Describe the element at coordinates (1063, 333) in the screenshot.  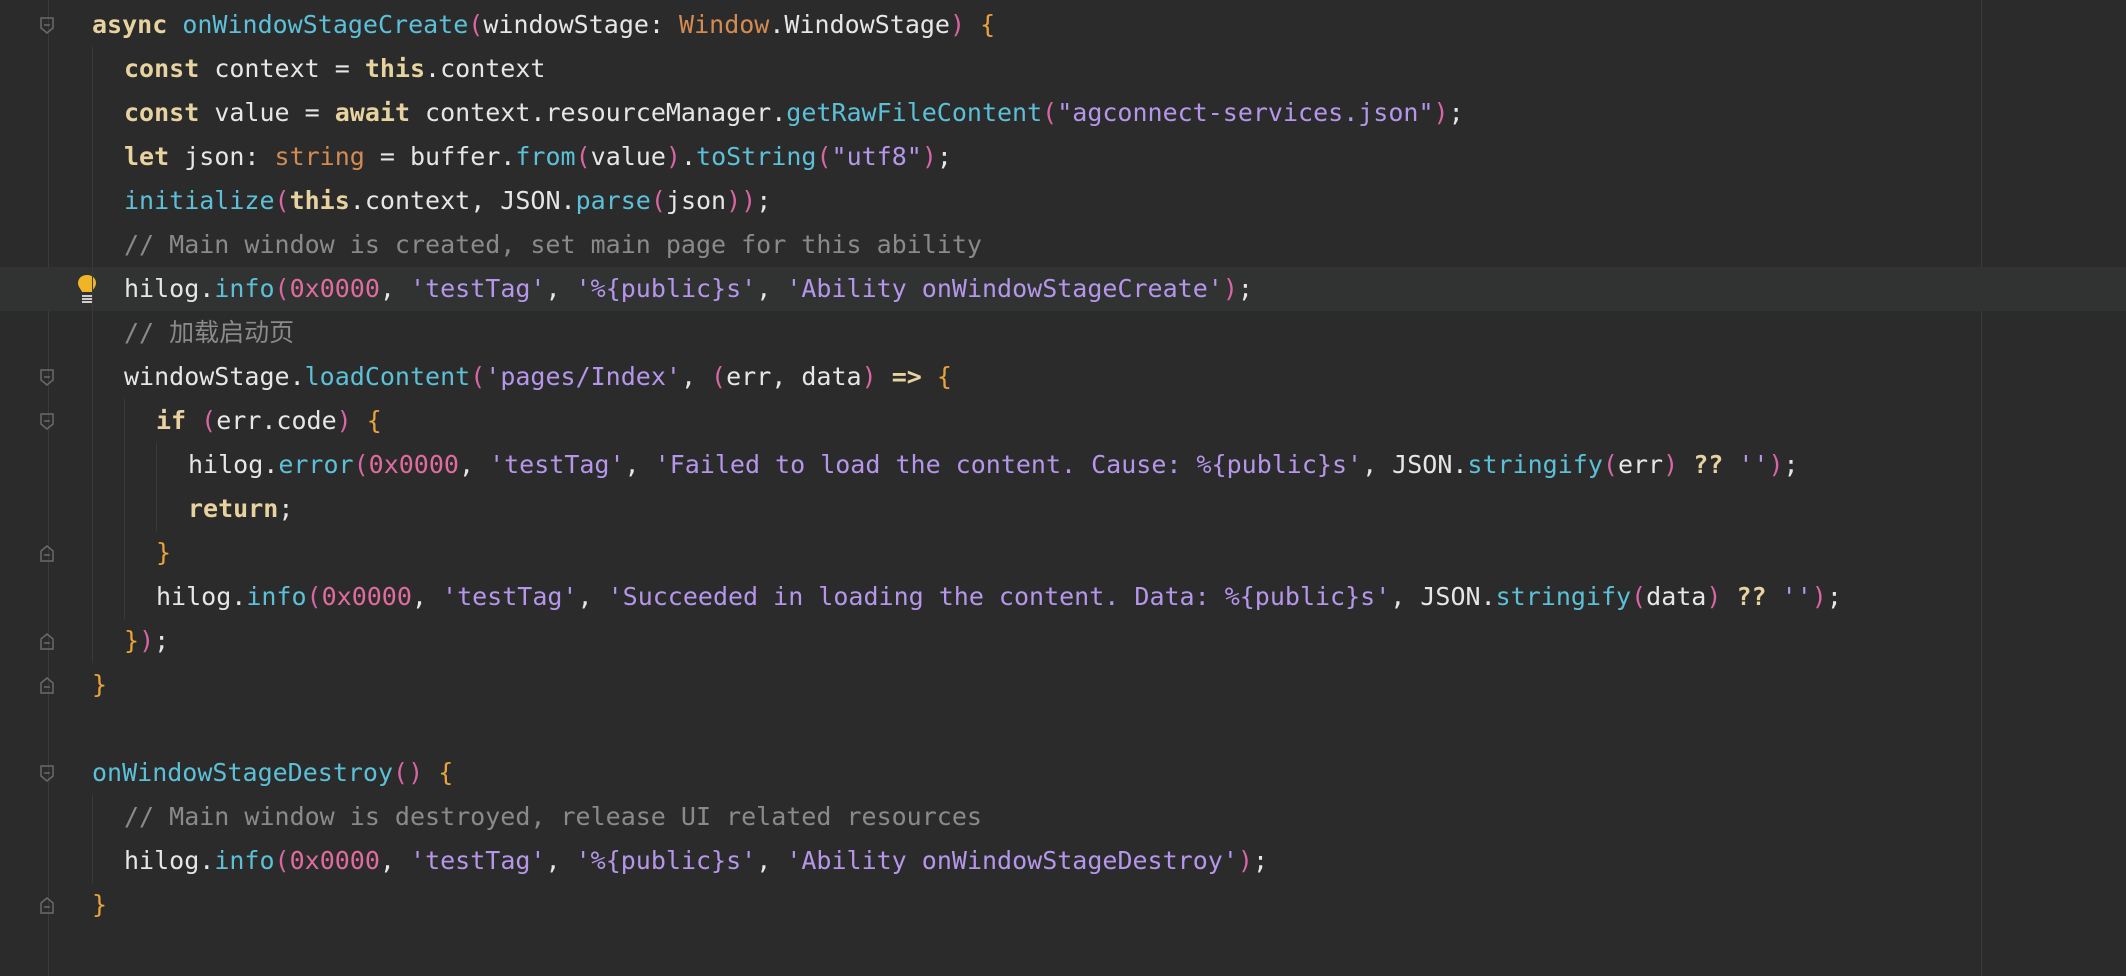
I see `code-line: // 加载启动页` at that location.